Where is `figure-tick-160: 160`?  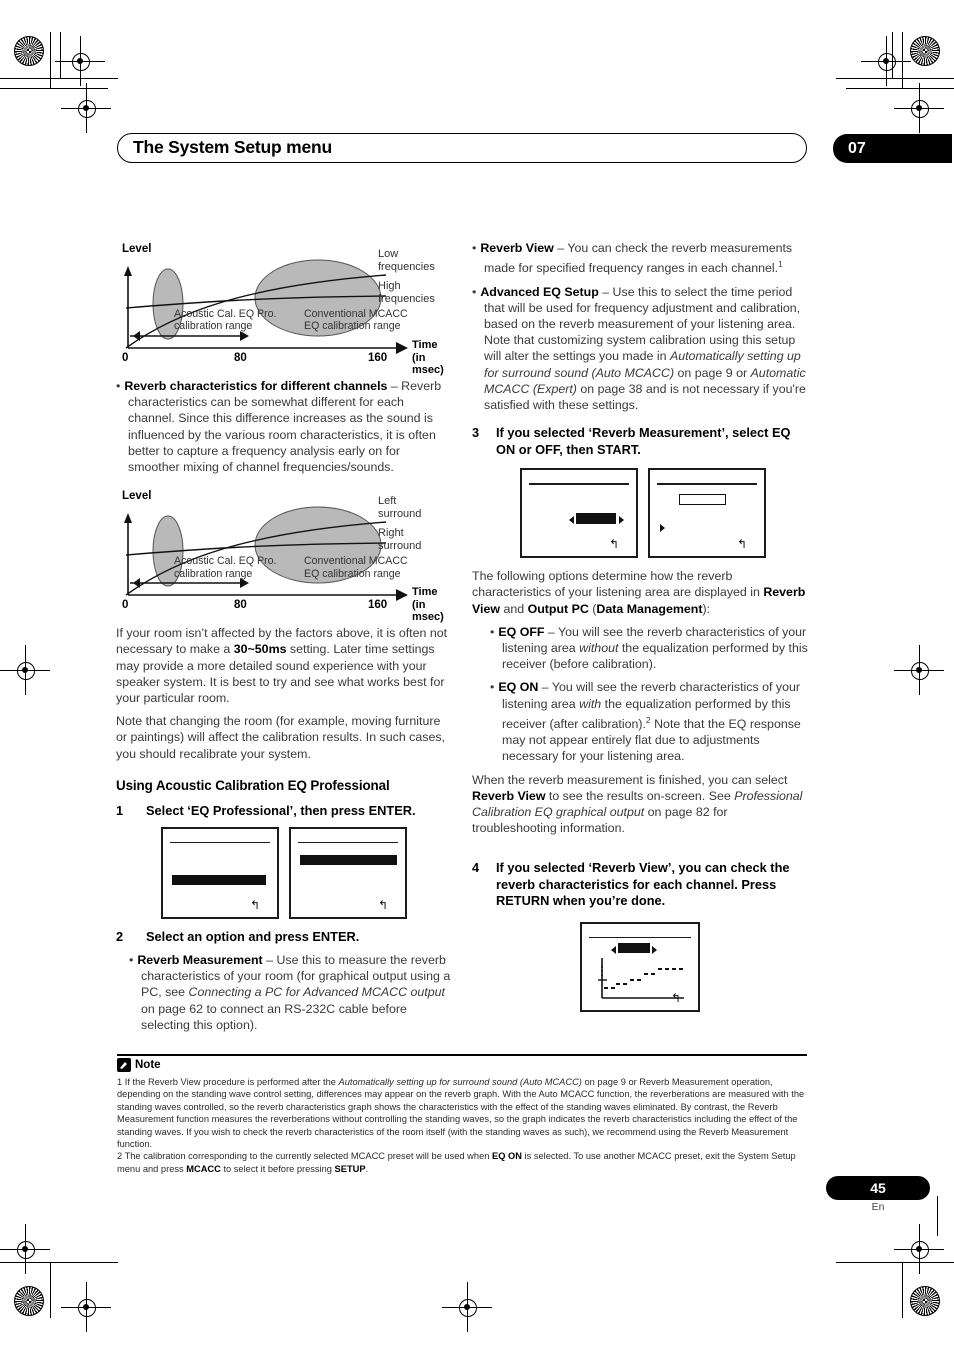
figure-tick-160: 160 is located at coordinates (378, 358).